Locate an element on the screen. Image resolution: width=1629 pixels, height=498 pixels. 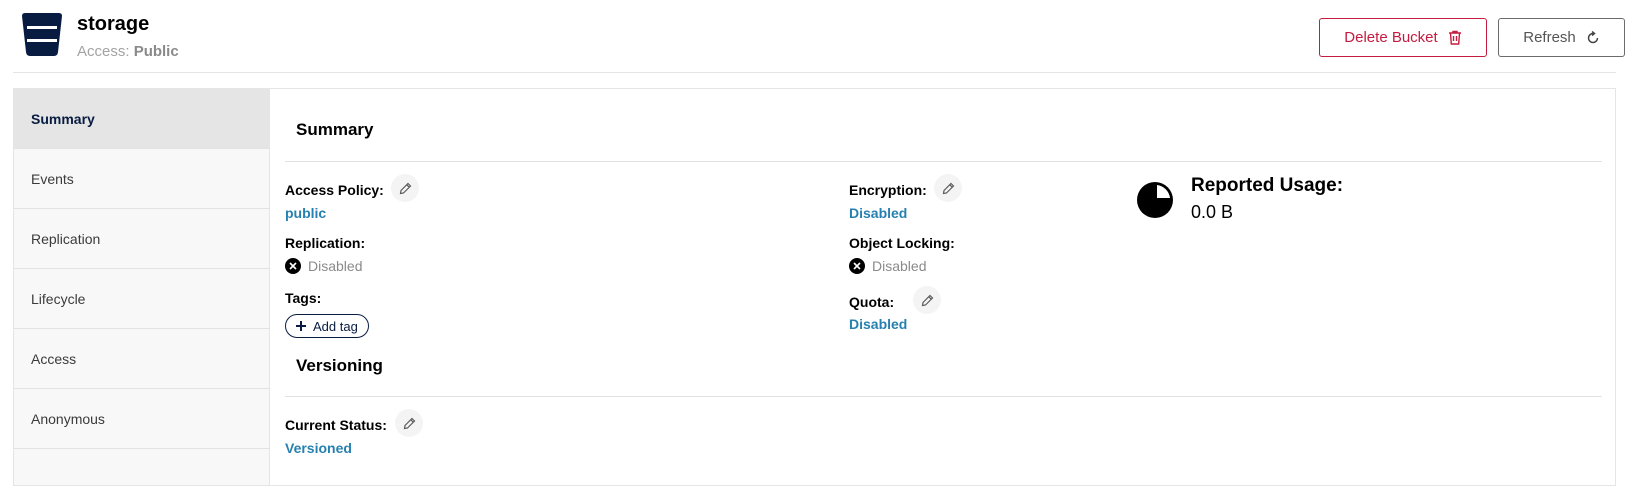
refresh-button: Refresh is located at coordinates (1561, 37).